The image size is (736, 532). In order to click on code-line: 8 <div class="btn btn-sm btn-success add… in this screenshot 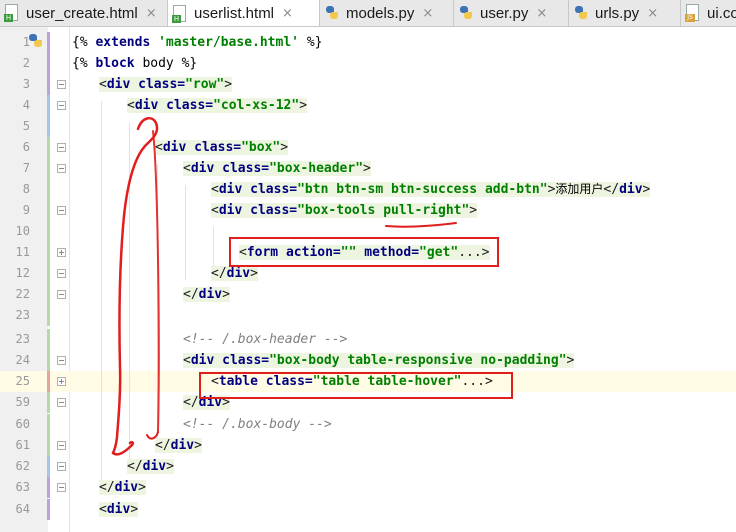, I will do `click(368, 189)`.